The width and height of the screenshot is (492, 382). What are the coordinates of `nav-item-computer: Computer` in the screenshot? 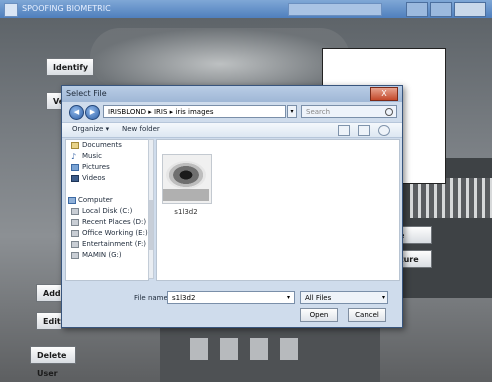 It's located at (107, 200).